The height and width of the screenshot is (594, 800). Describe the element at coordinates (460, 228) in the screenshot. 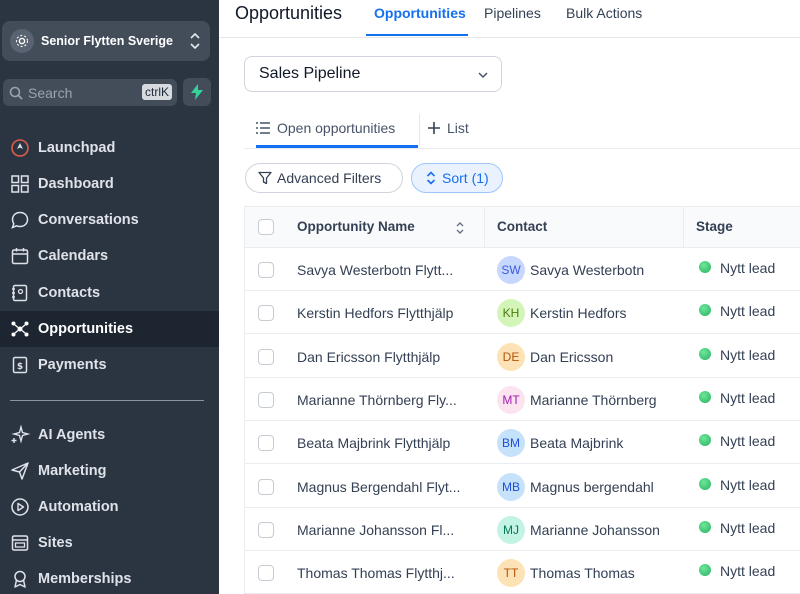

I see `sort-updown-icon` at that location.